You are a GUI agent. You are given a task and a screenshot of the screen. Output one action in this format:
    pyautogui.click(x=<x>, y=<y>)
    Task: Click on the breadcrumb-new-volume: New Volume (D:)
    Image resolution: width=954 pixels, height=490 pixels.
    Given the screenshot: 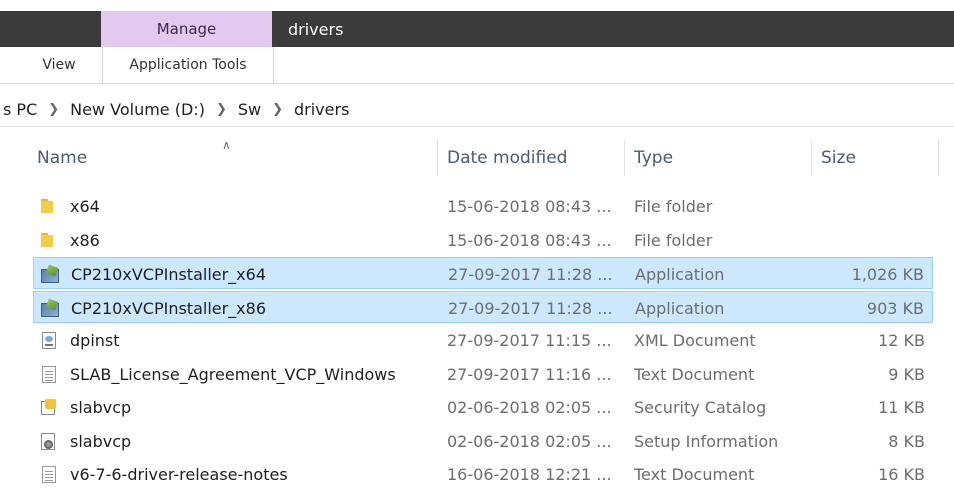 What is the action you would take?
    pyautogui.click(x=137, y=109)
    